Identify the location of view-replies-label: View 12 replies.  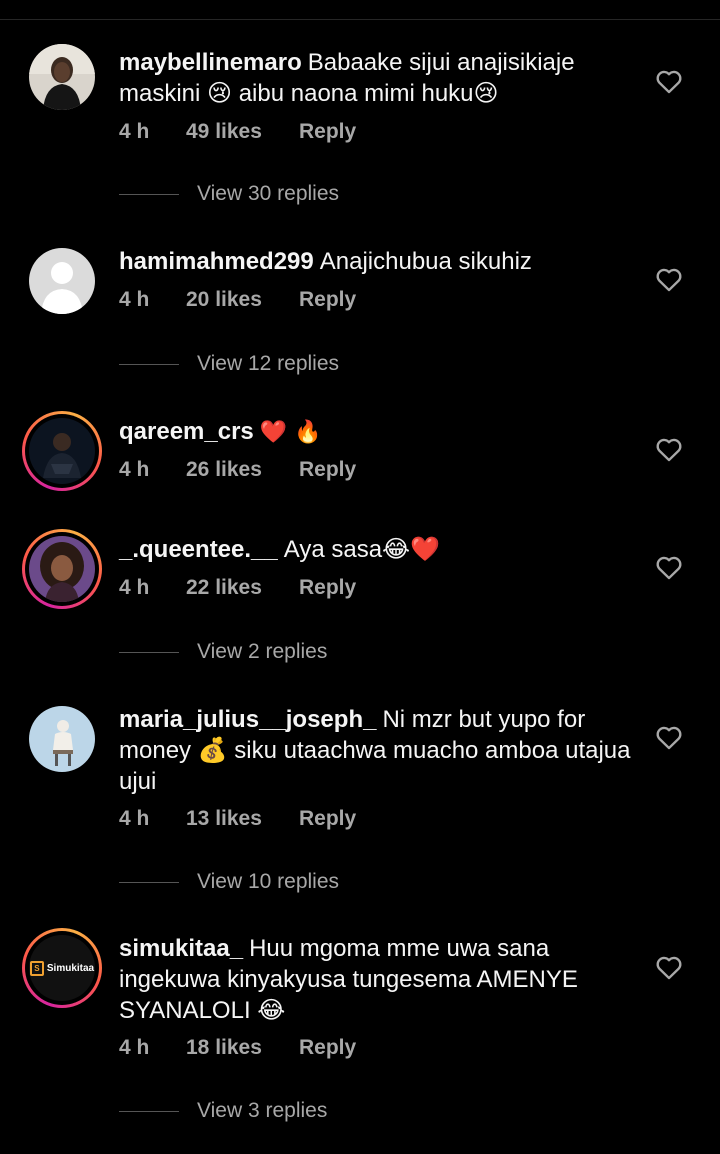
(268, 363).